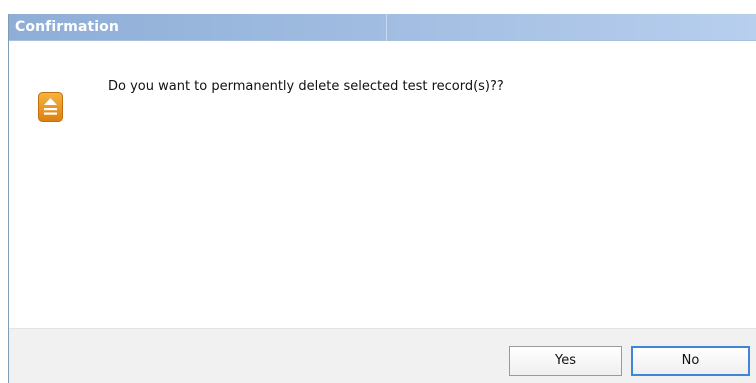  I want to click on warning-icon, so click(50, 107).